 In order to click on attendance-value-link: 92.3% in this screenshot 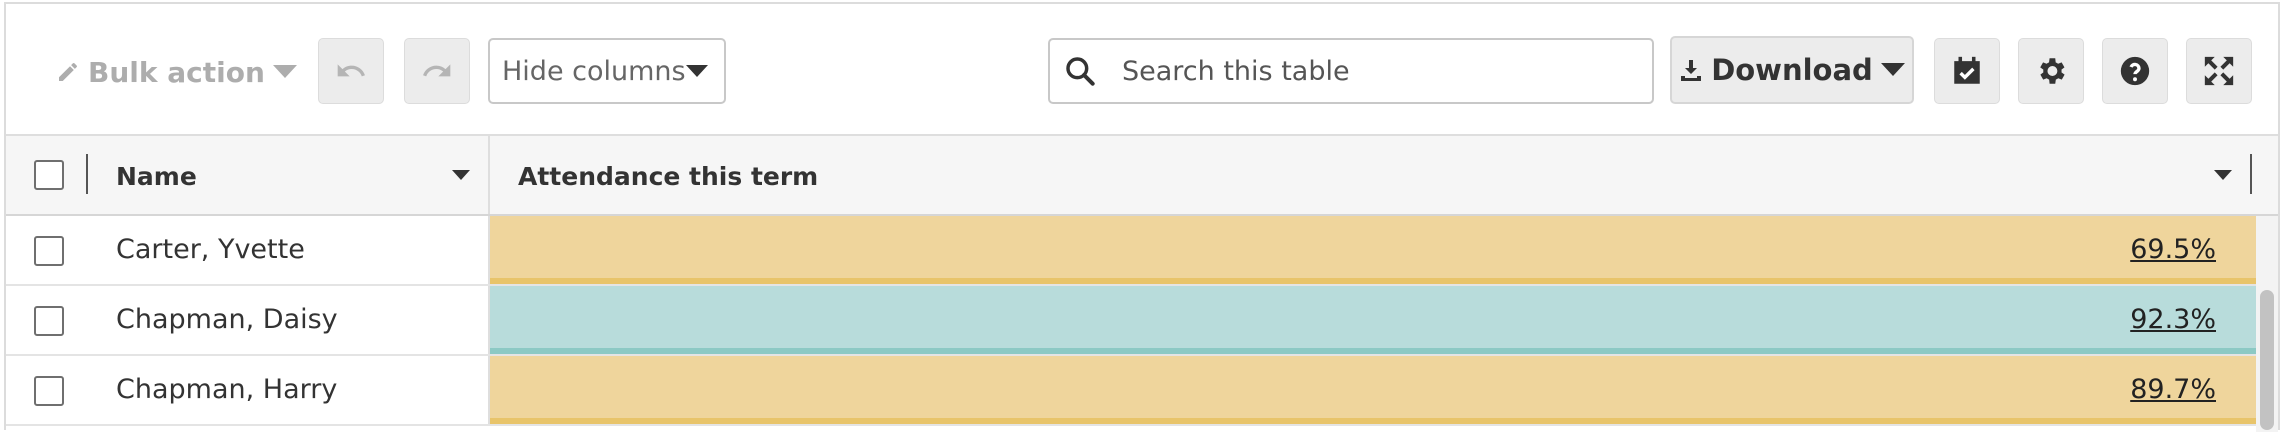, I will do `click(2173, 319)`.